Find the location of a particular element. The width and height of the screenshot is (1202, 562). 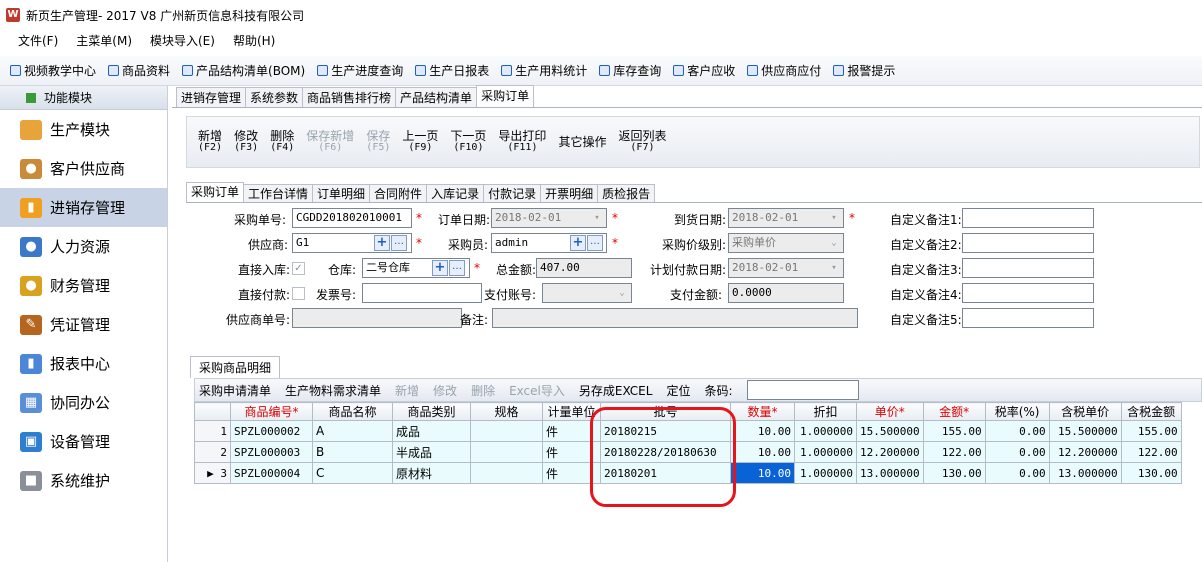

cell-code: SPZL000003 is located at coordinates (271, 452).